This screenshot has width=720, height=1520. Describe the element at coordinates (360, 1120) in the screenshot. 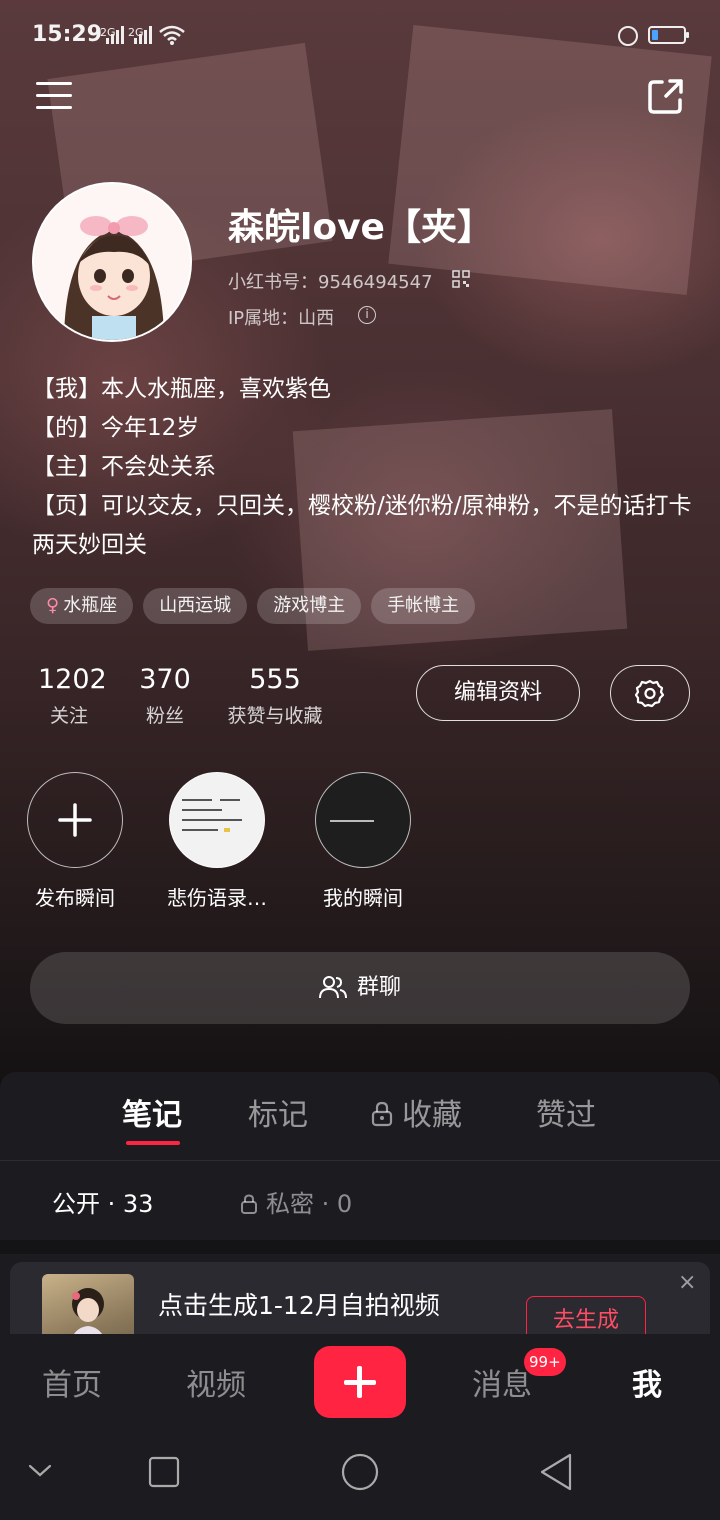

I see `content-tabs: 笔记 标记 收藏 赞过` at that location.